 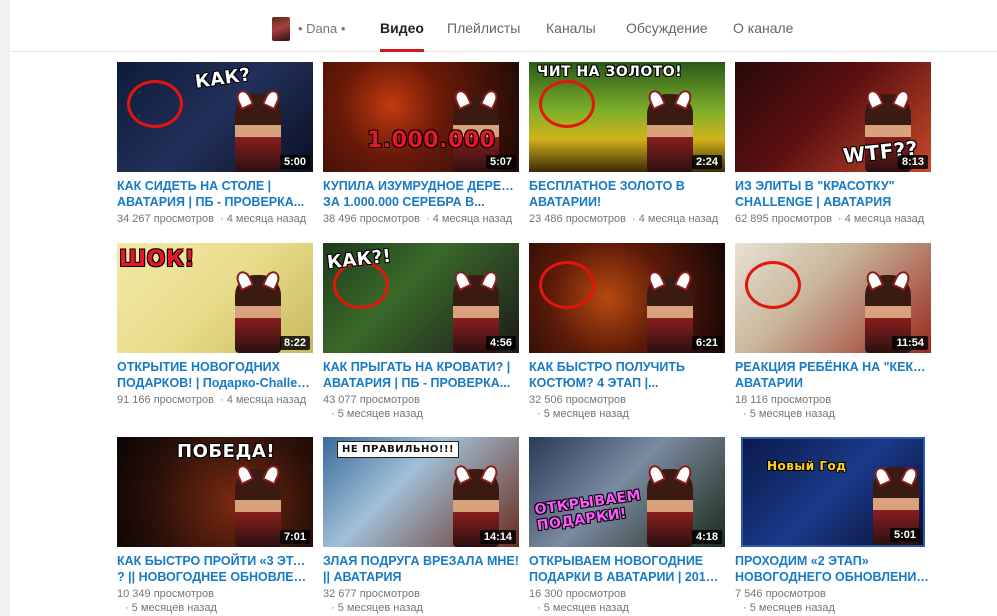 I want to click on tab-playlists: Плейлисты, so click(x=483, y=36).